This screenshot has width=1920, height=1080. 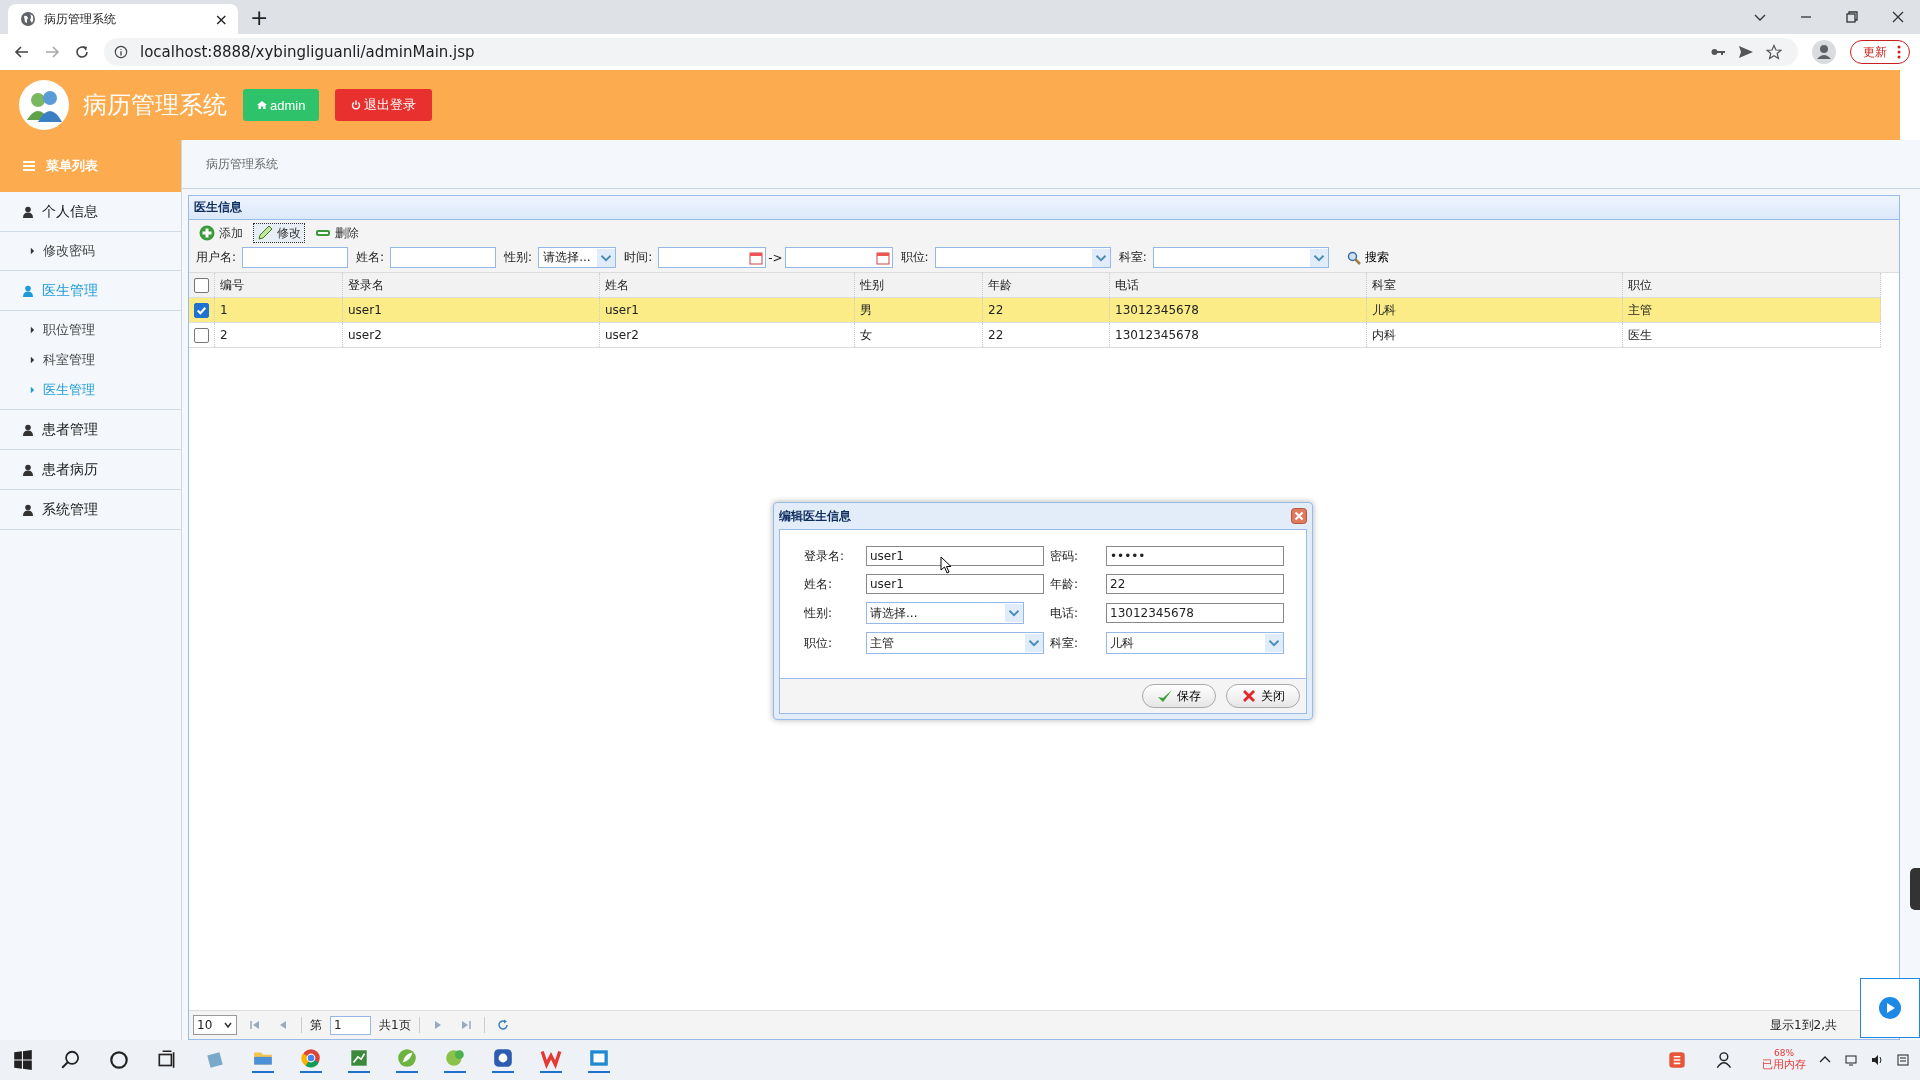 What do you see at coordinates (951, 52) in the screenshot?
I see `address-field: localhost:8888/xybingliguanli/adminMain.jsp` at bounding box center [951, 52].